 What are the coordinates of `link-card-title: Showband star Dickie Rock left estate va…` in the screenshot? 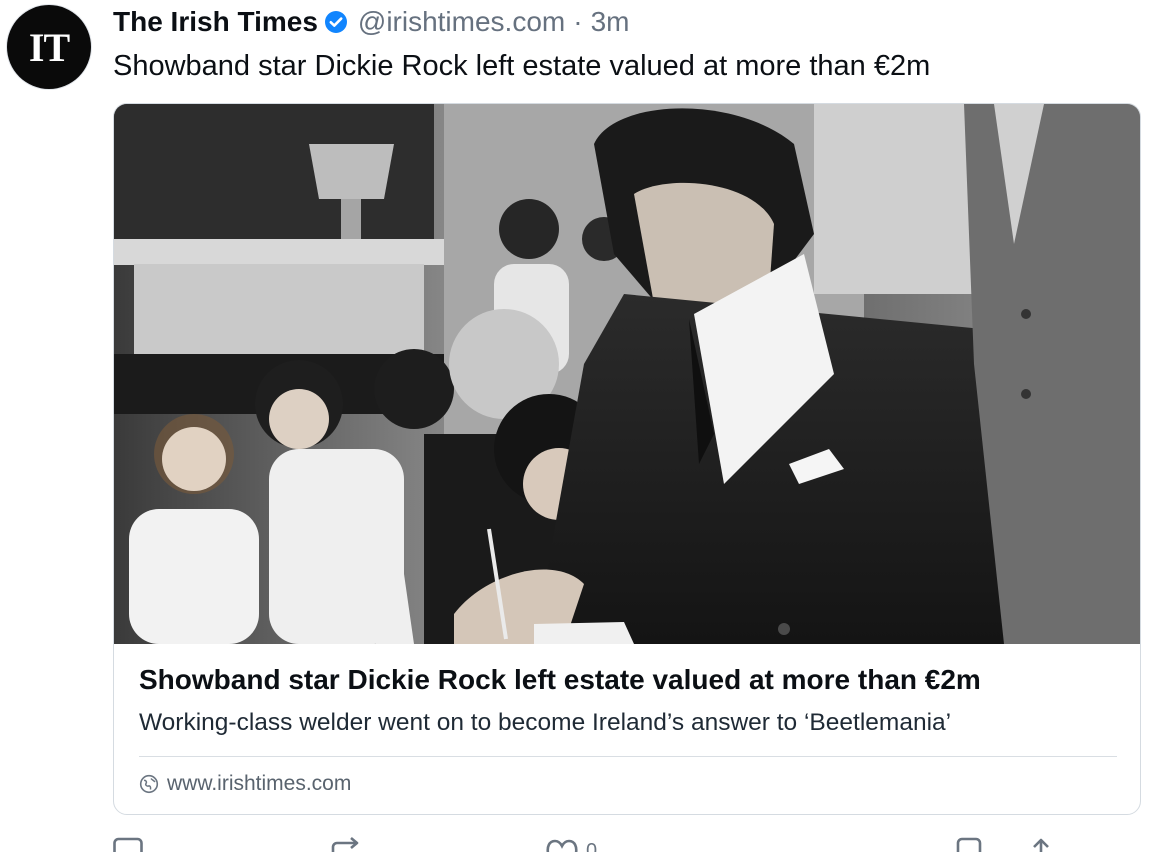 It's located at (560, 680).